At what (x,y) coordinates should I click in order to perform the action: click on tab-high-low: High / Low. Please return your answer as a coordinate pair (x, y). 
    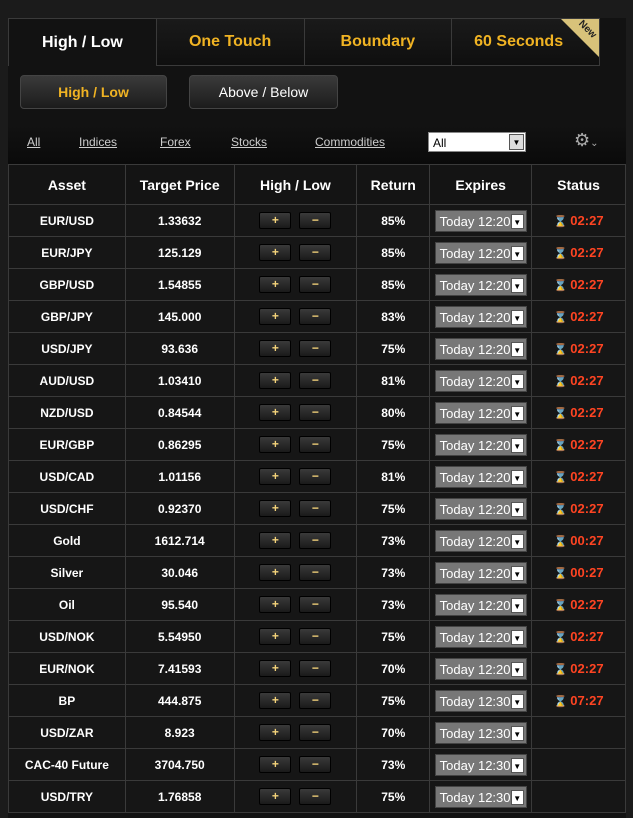
    Looking at the image, I should click on (82, 42).